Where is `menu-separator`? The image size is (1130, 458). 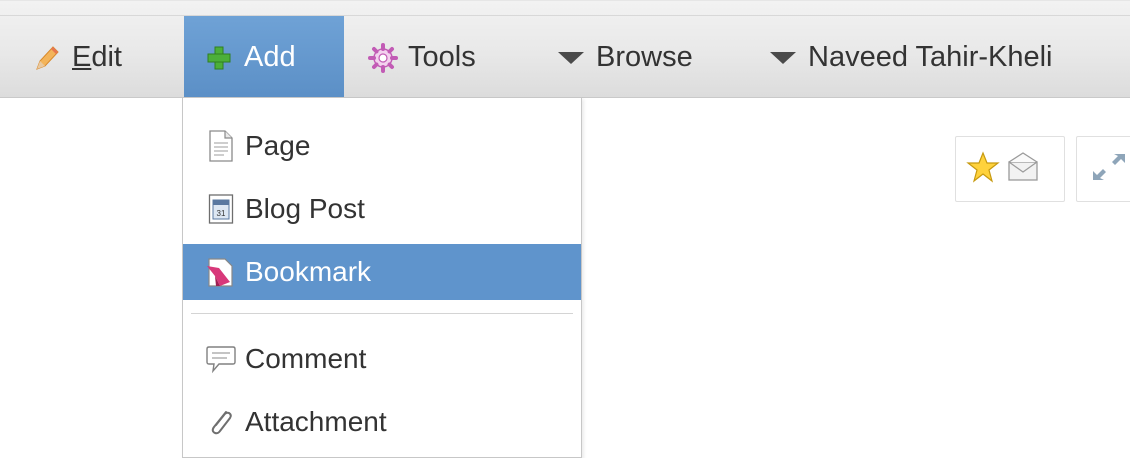 menu-separator is located at coordinates (382, 313).